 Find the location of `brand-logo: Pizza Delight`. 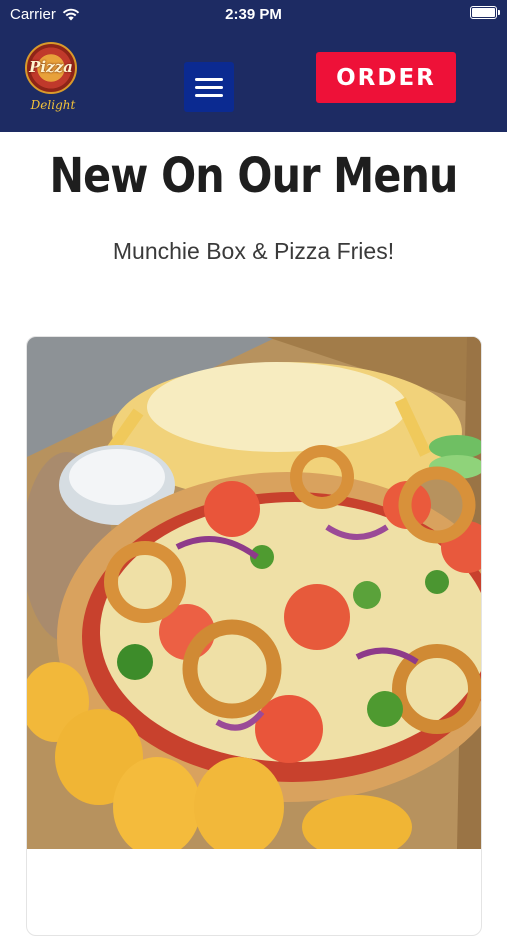

brand-logo: Pizza Delight is located at coordinates (53, 78).